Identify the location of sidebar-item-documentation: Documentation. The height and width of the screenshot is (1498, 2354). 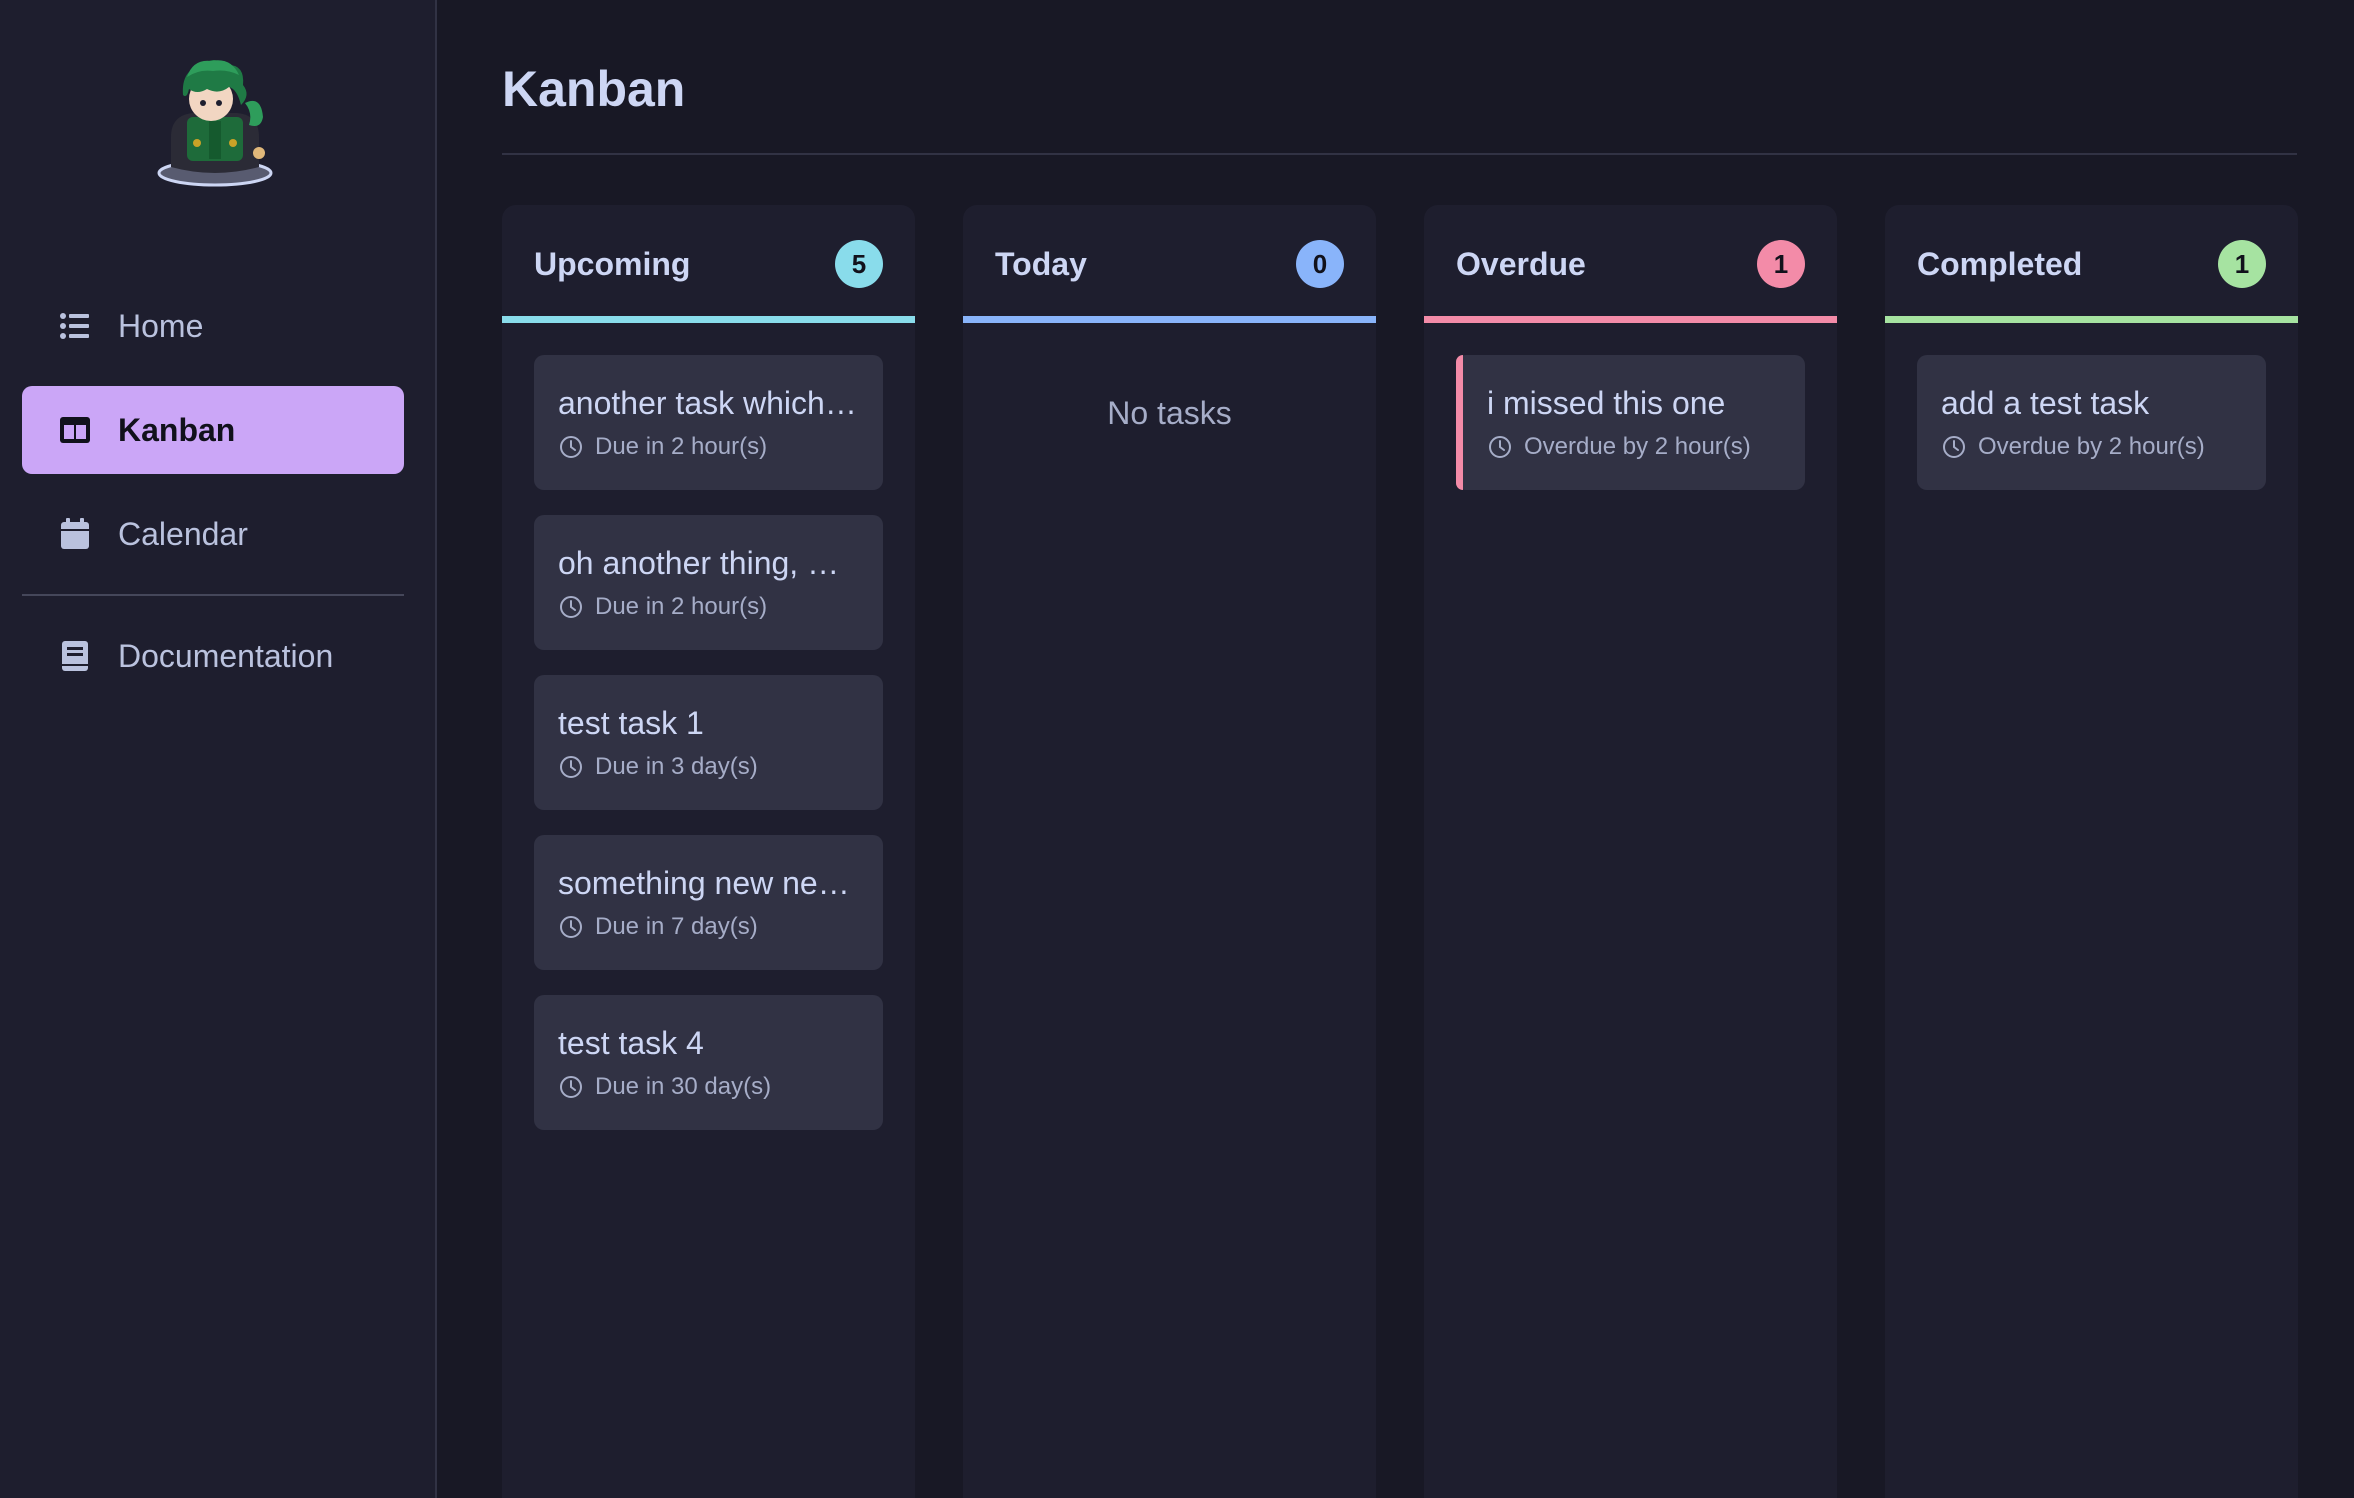
(213, 656).